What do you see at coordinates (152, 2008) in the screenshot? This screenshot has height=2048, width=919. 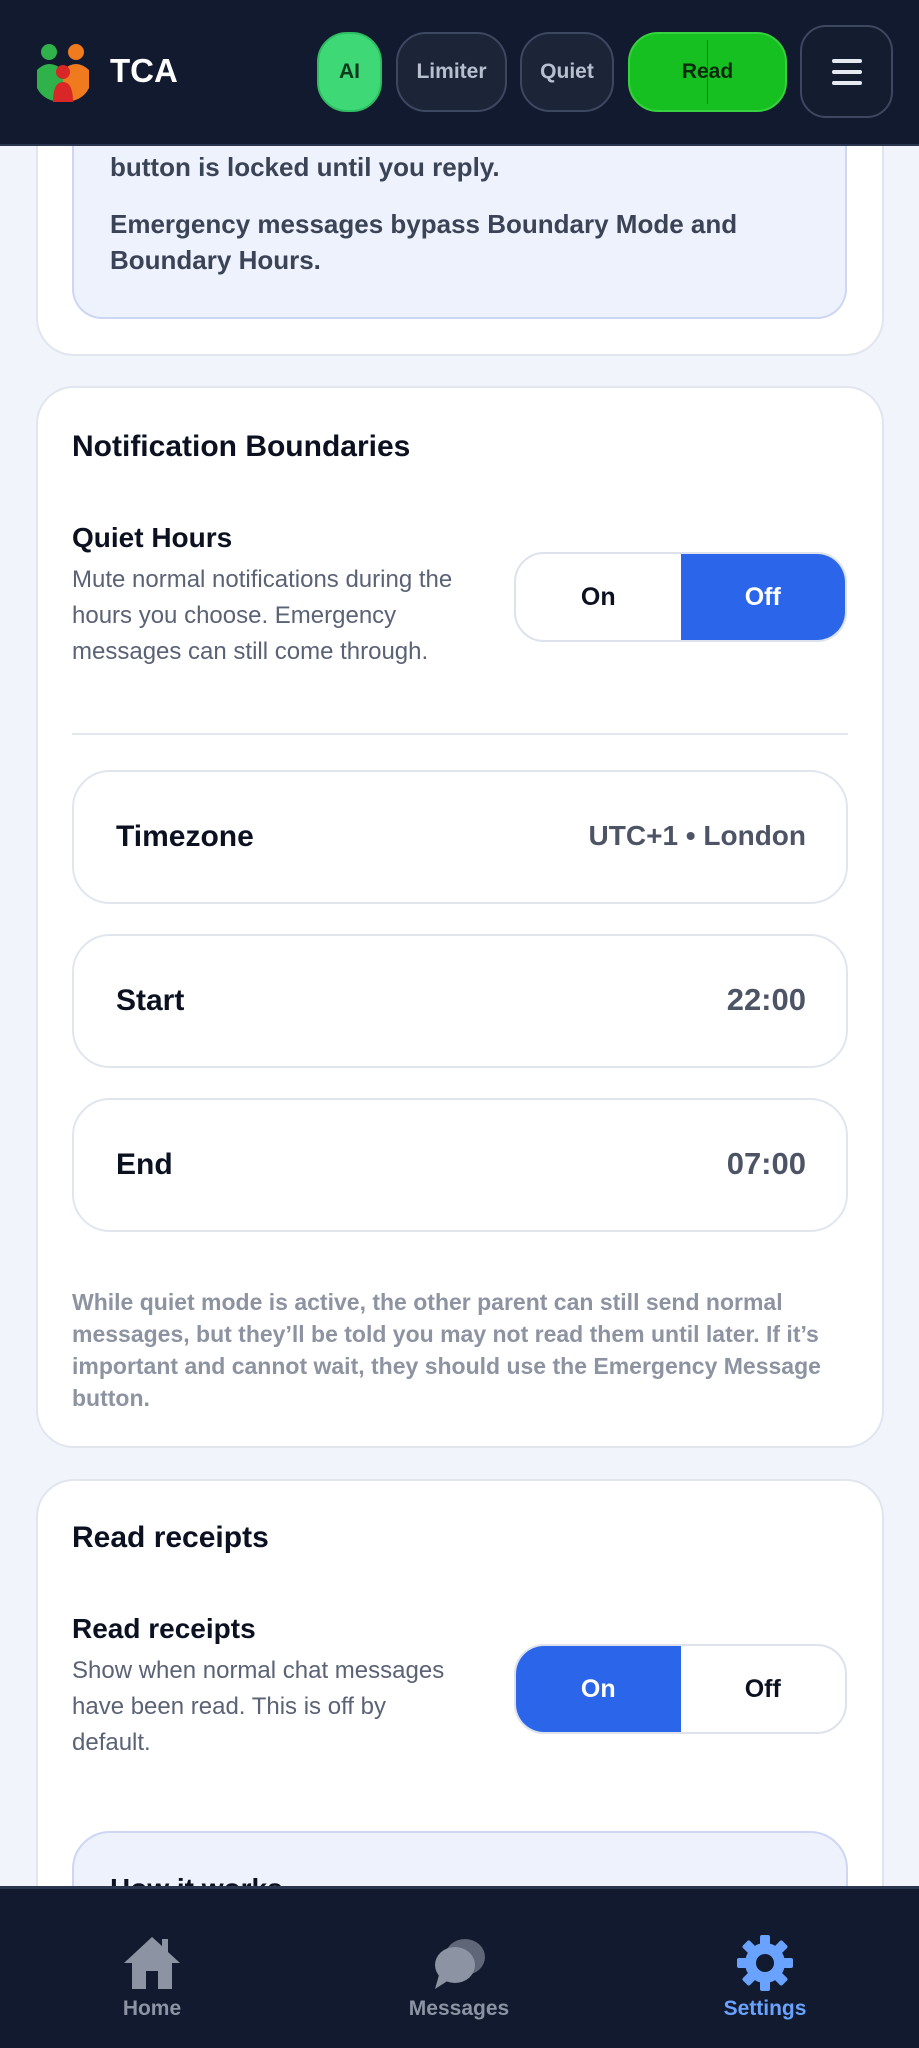 I see `nav-home-label: Home` at bounding box center [152, 2008].